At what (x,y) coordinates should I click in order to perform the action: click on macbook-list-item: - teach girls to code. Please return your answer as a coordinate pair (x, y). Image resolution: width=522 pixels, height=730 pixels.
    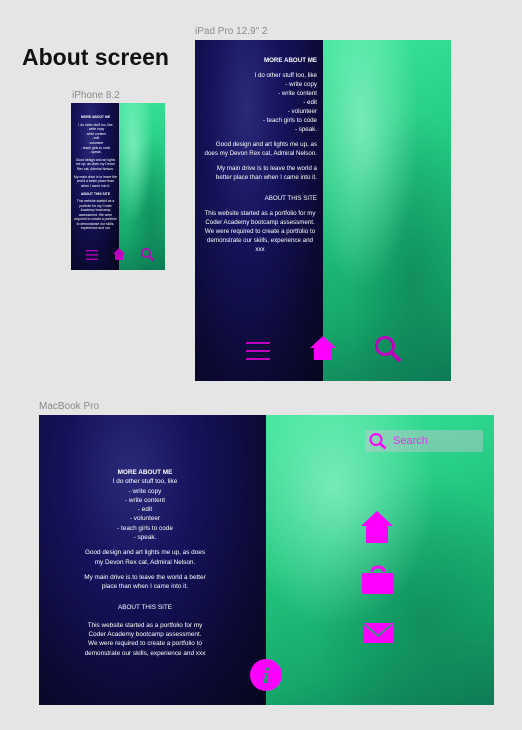
    Looking at the image, I should click on (145, 528).